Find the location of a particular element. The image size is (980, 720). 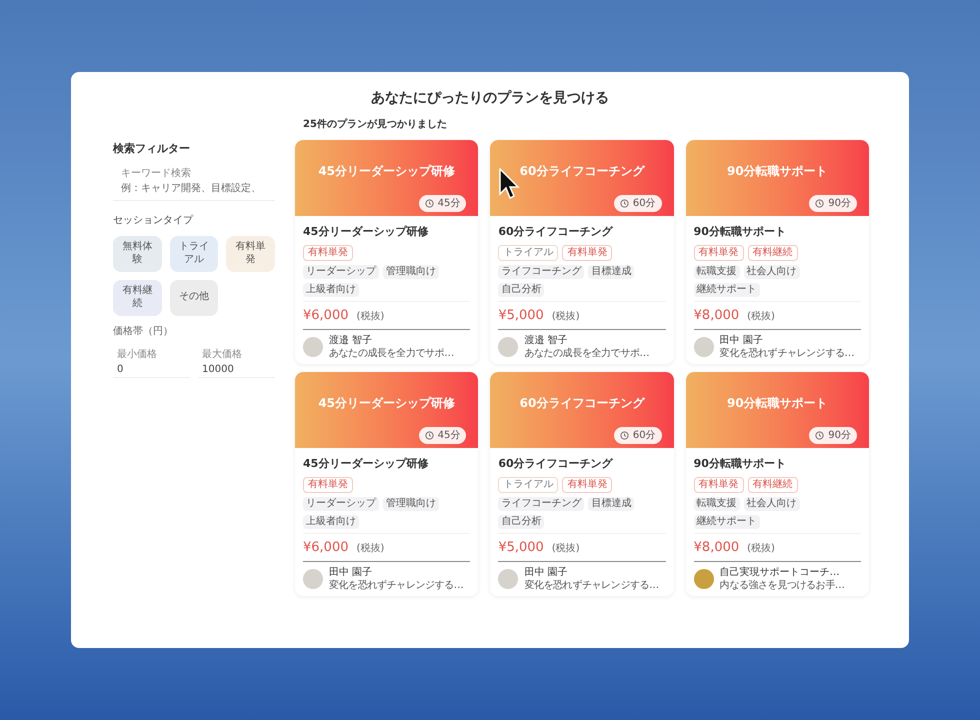

session-type-option: 有料単発 is located at coordinates (250, 254).